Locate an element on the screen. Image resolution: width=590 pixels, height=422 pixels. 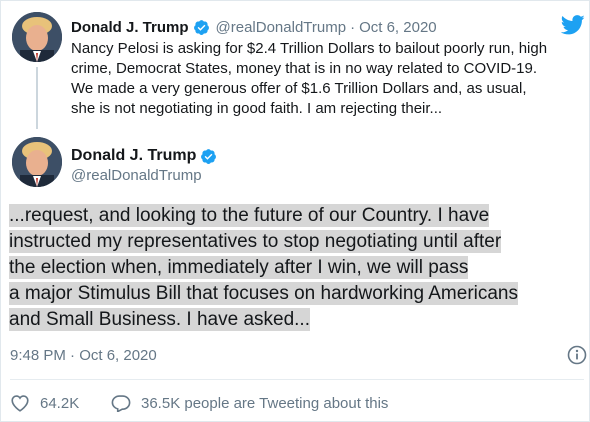
expanded-author-row: Donald J. Trump is located at coordinates (144, 156).